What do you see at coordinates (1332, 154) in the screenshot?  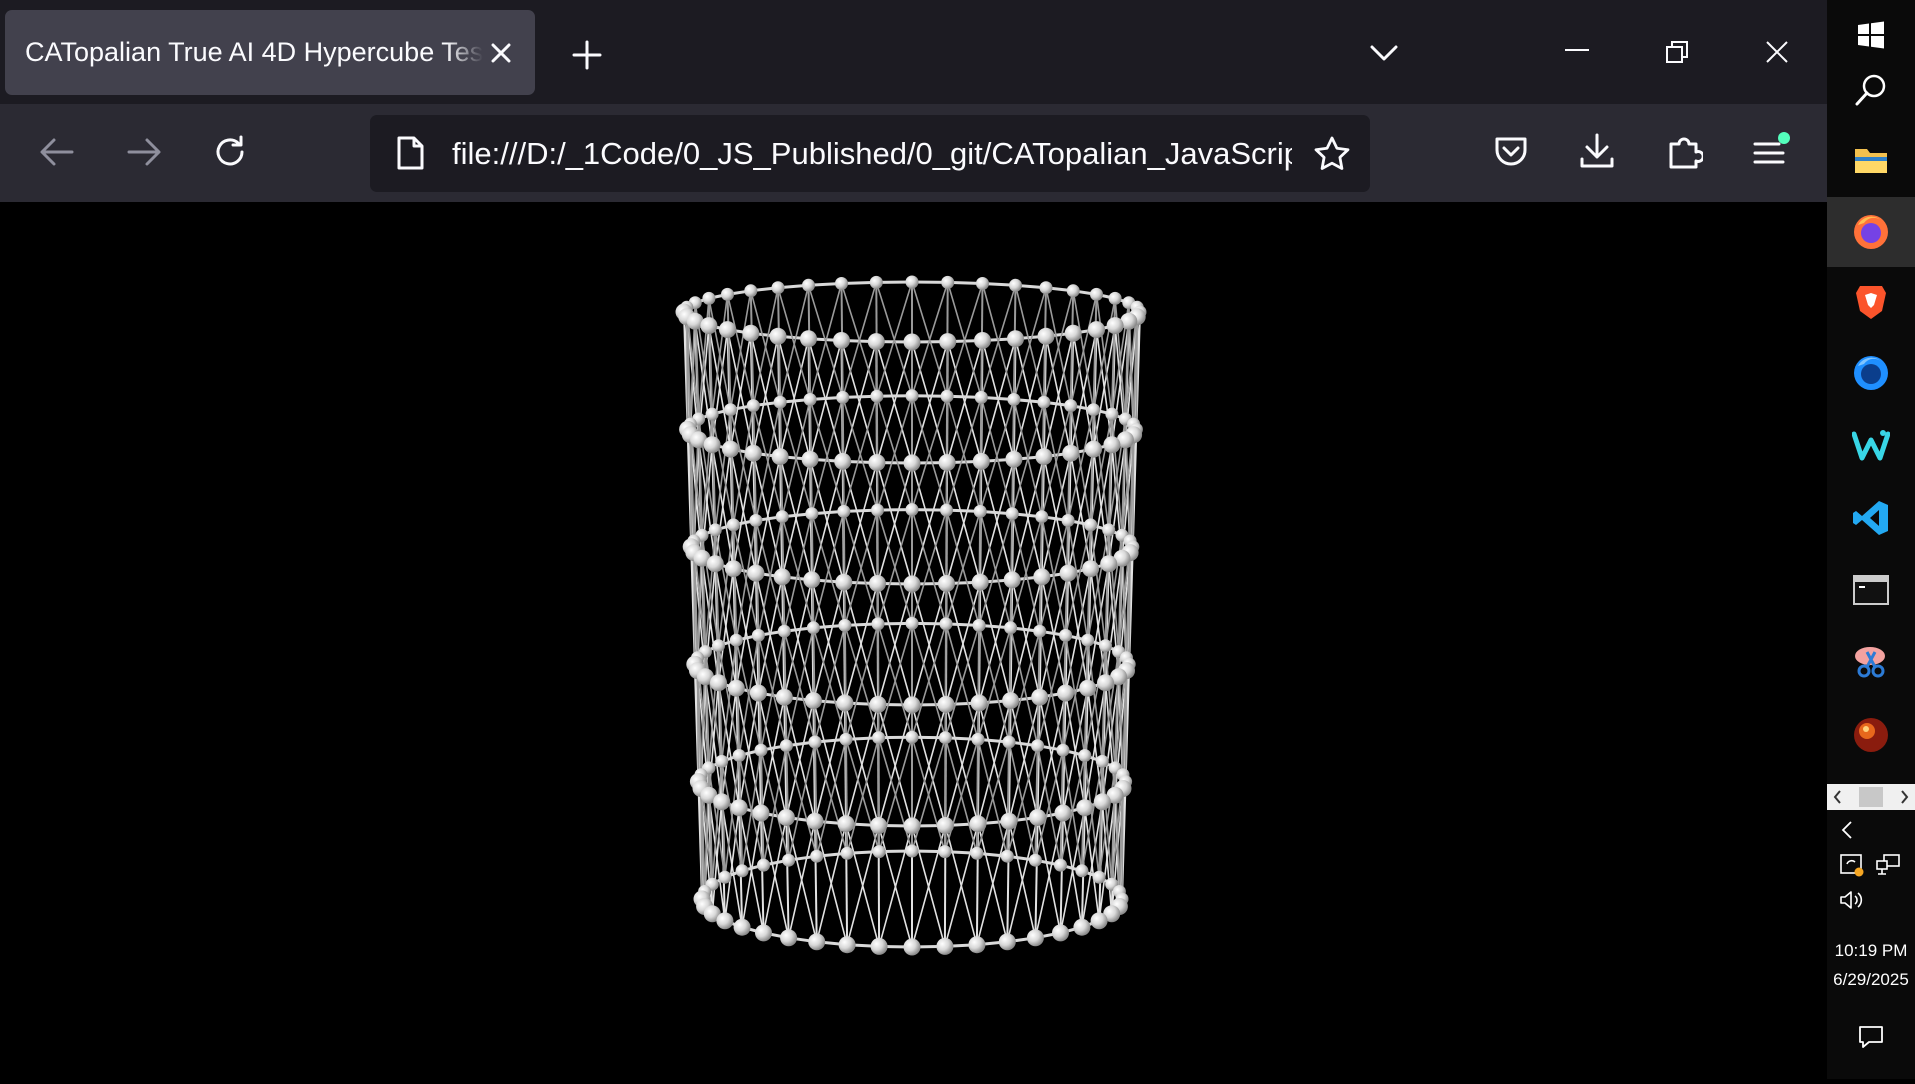 I see `star-icon` at bounding box center [1332, 154].